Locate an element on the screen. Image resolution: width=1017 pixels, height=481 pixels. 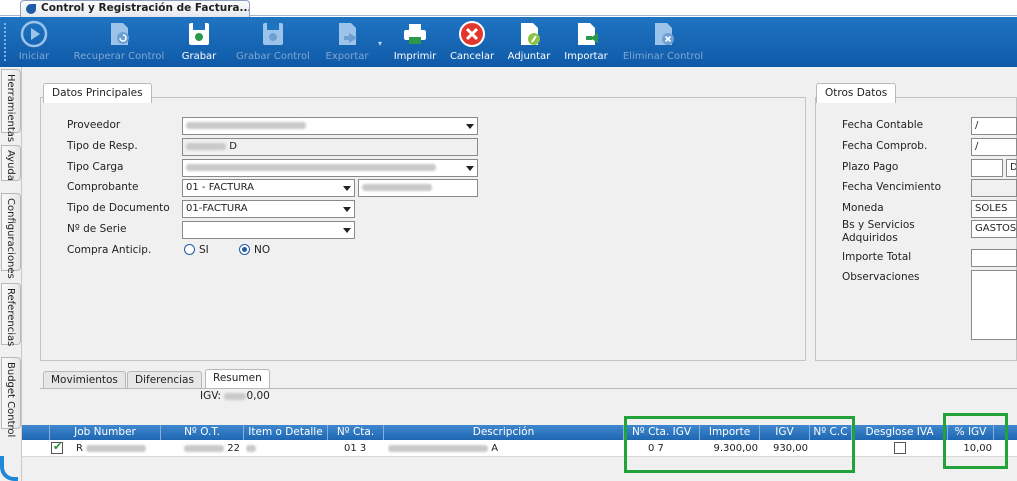
save-icon is located at coordinates (199, 34).